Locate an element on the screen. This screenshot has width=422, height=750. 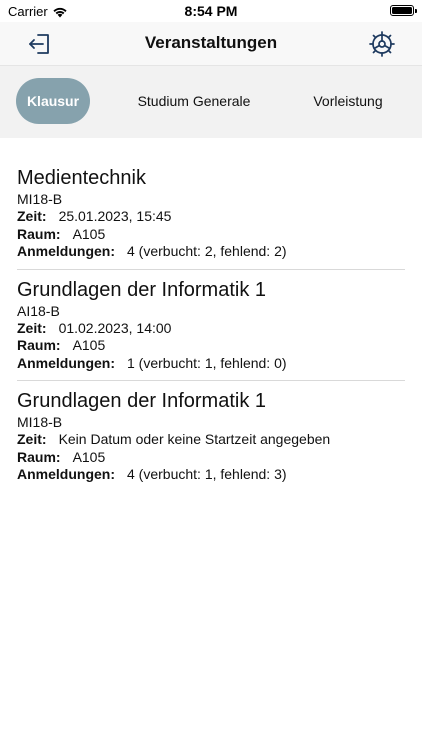
event-time-row: Zeit: 25.01.2023, 15:45 is located at coordinates (211, 217).